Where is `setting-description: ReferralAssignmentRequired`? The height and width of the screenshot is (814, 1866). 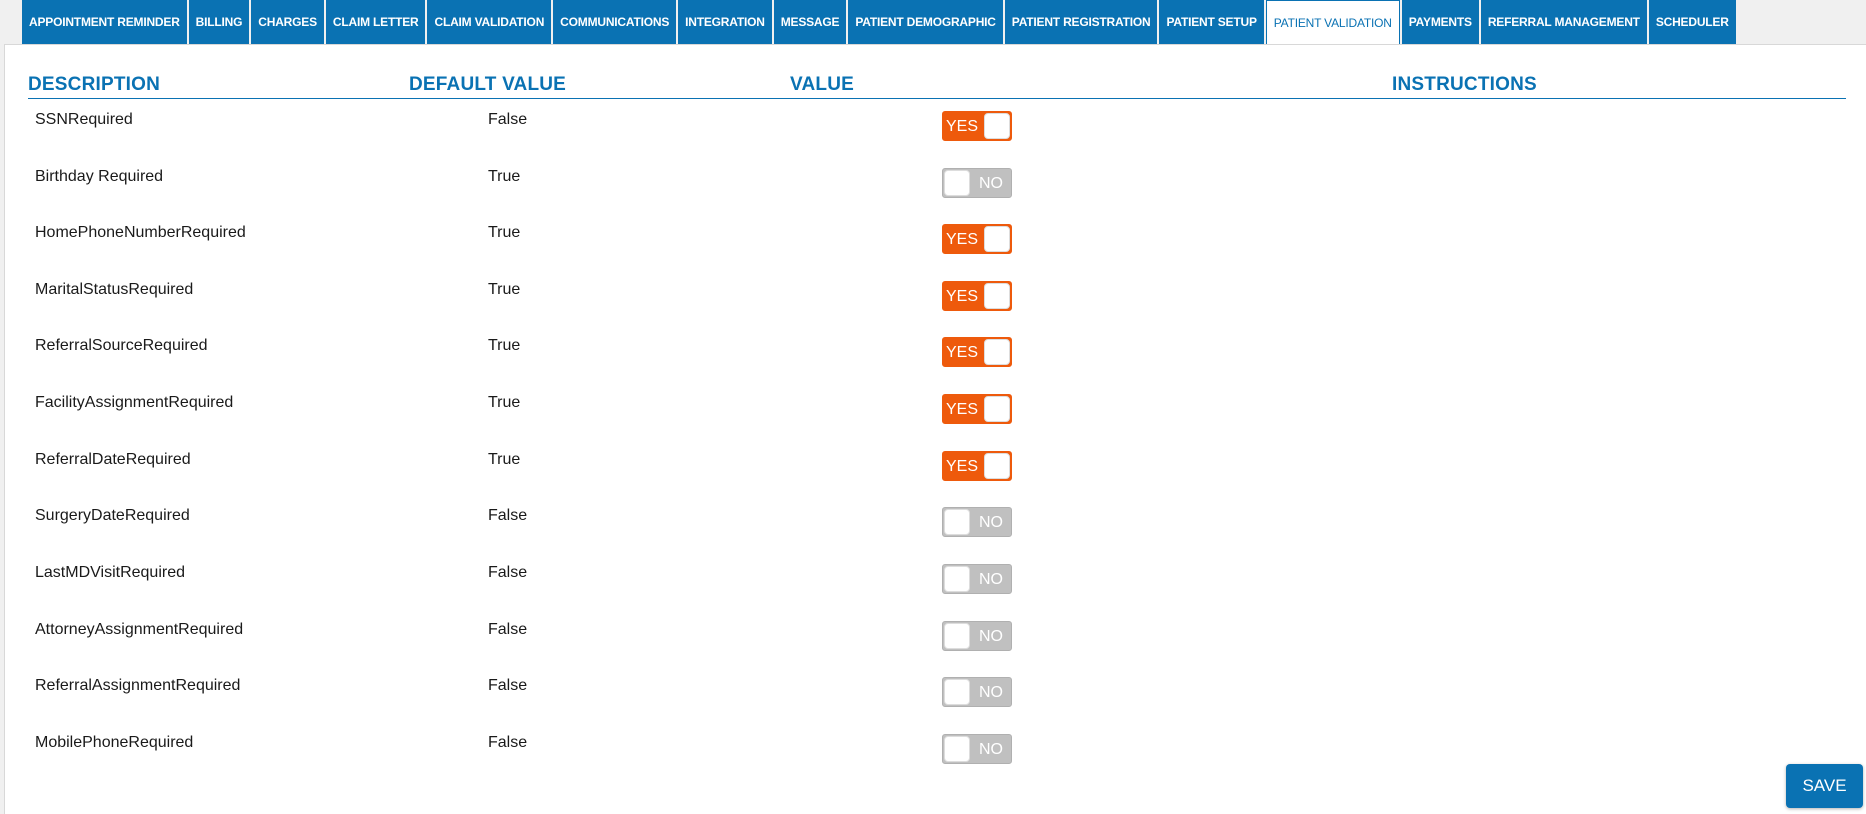
setting-description: ReferralAssignmentRequired is located at coordinates (138, 685).